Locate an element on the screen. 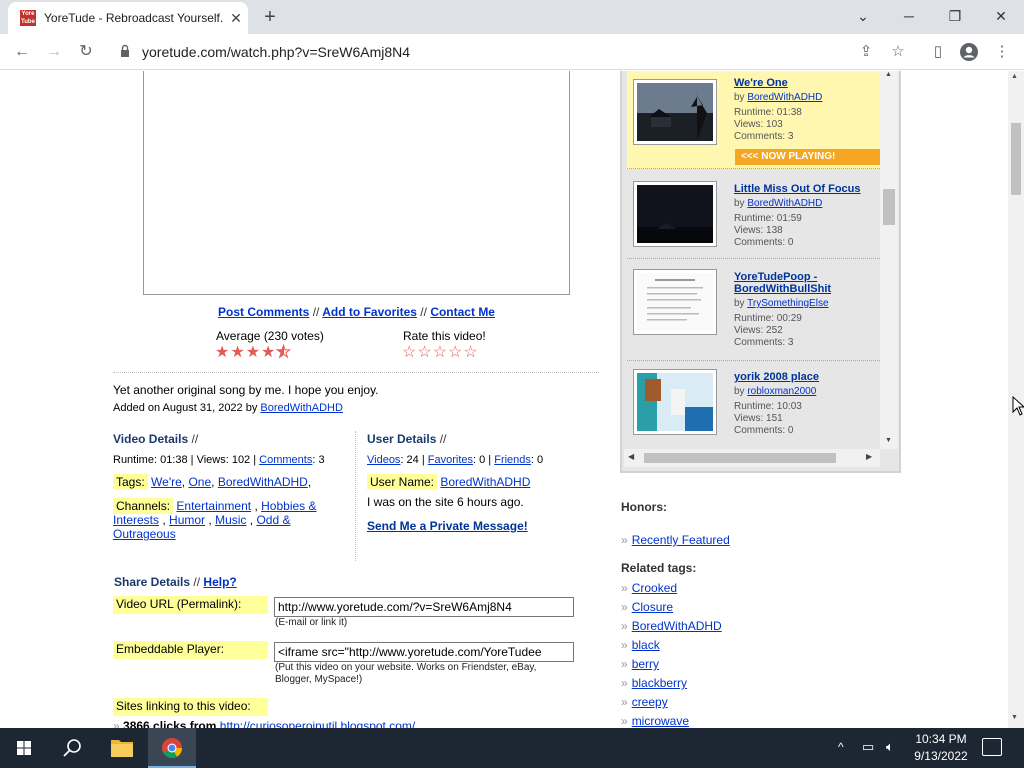 The width and height of the screenshot is (1024, 768). username-link: BoredWithADHD is located at coordinates (485, 482).